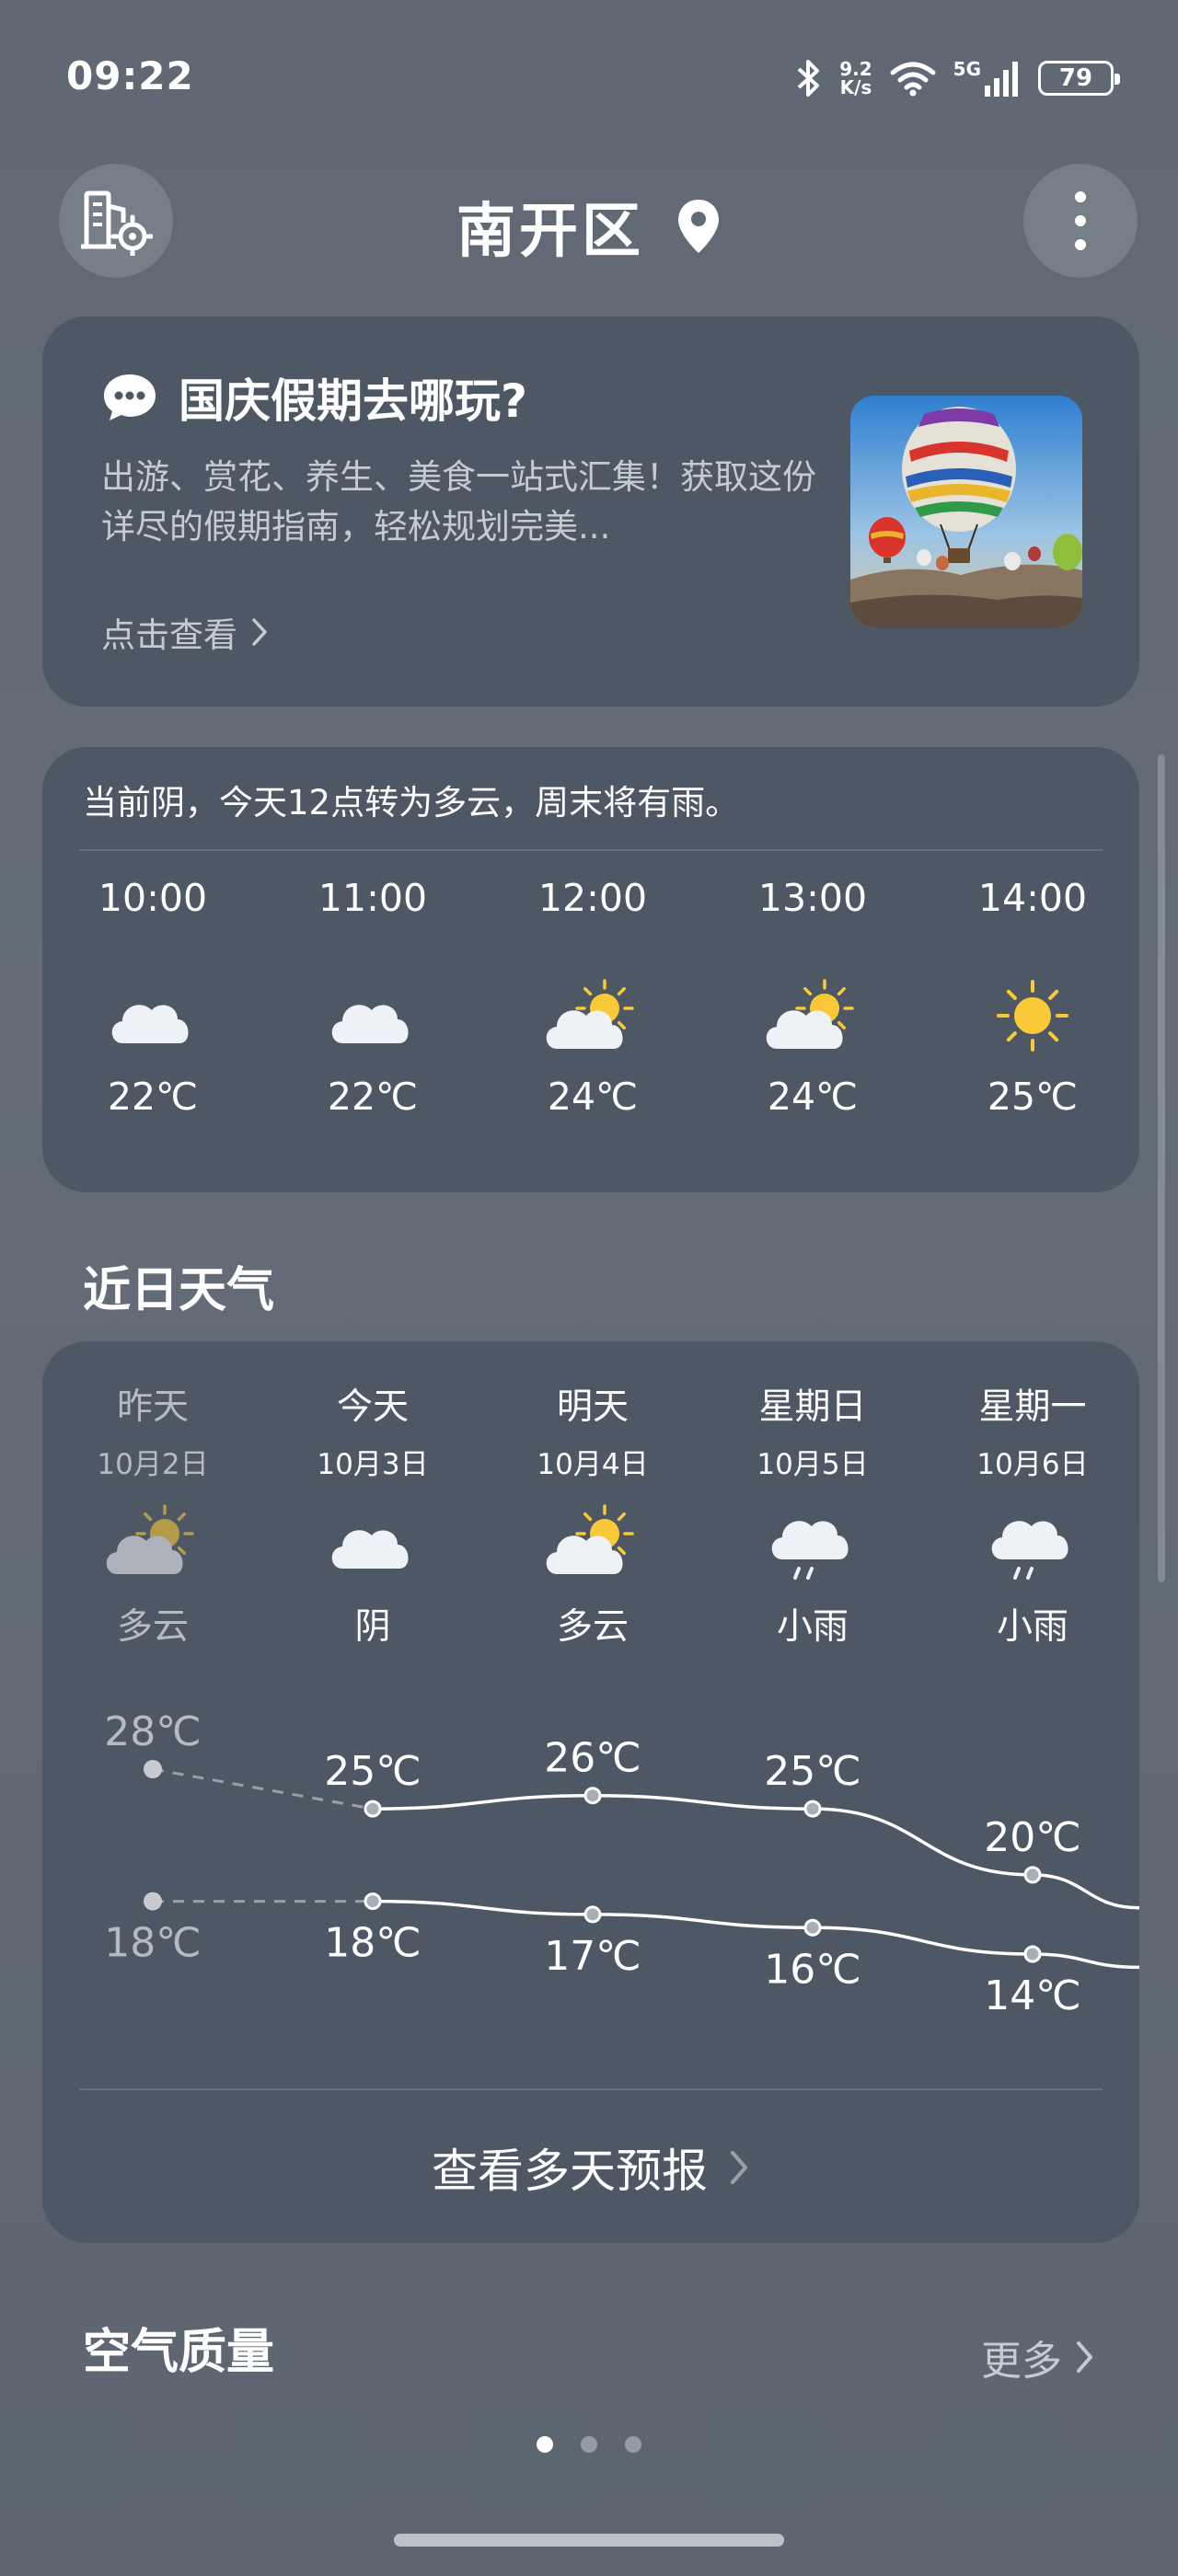 The height and width of the screenshot is (2576, 1178). What do you see at coordinates (152, 1731) in the screenshot?
I see `high-temp-label: 28℃` at bounding box center [152, 1731].